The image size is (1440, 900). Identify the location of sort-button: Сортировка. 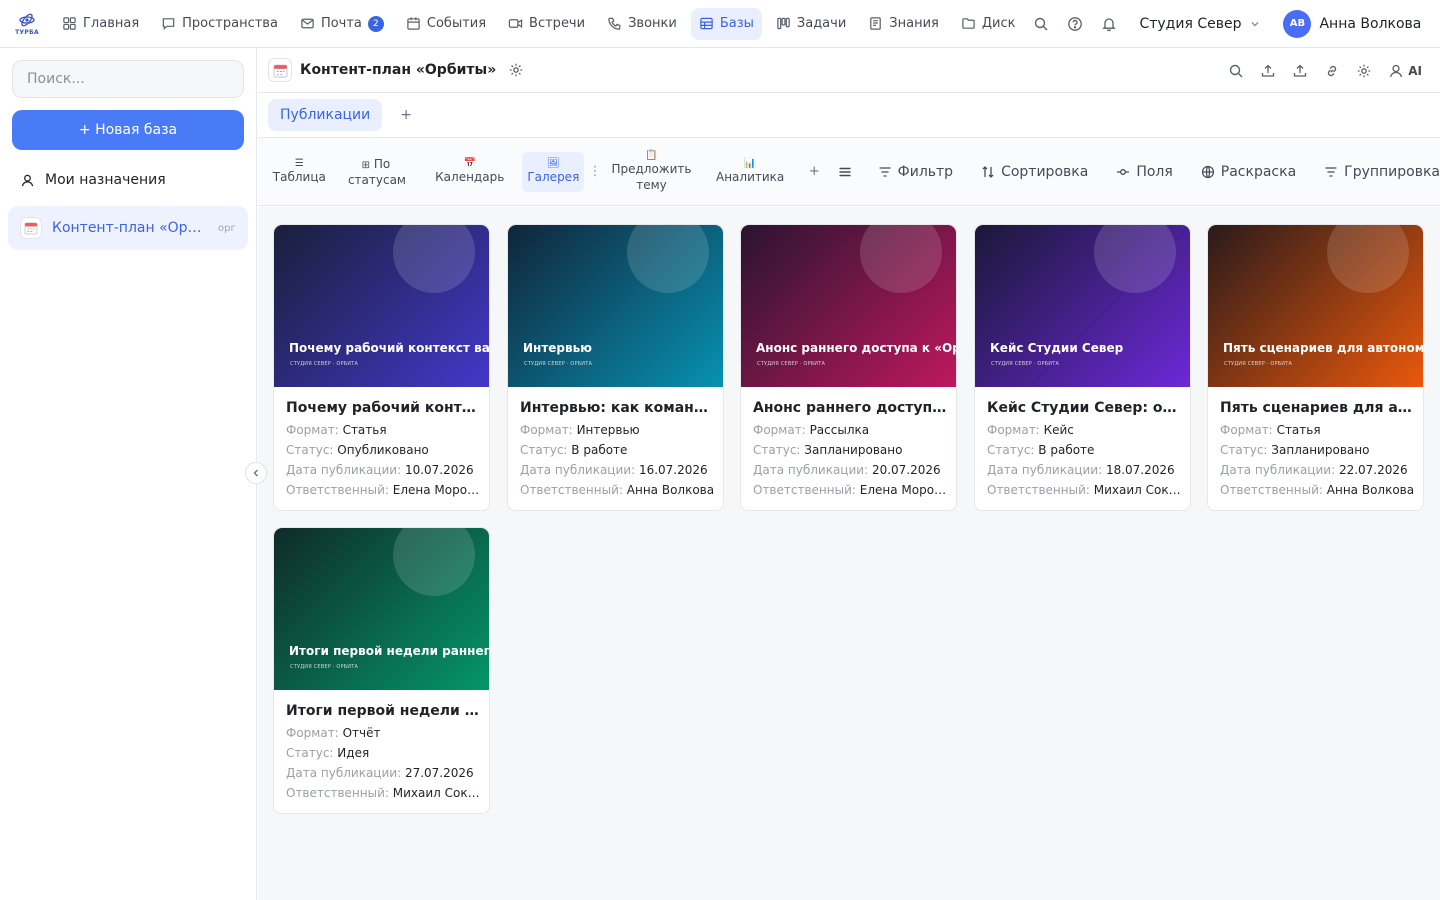
(1034, 172).